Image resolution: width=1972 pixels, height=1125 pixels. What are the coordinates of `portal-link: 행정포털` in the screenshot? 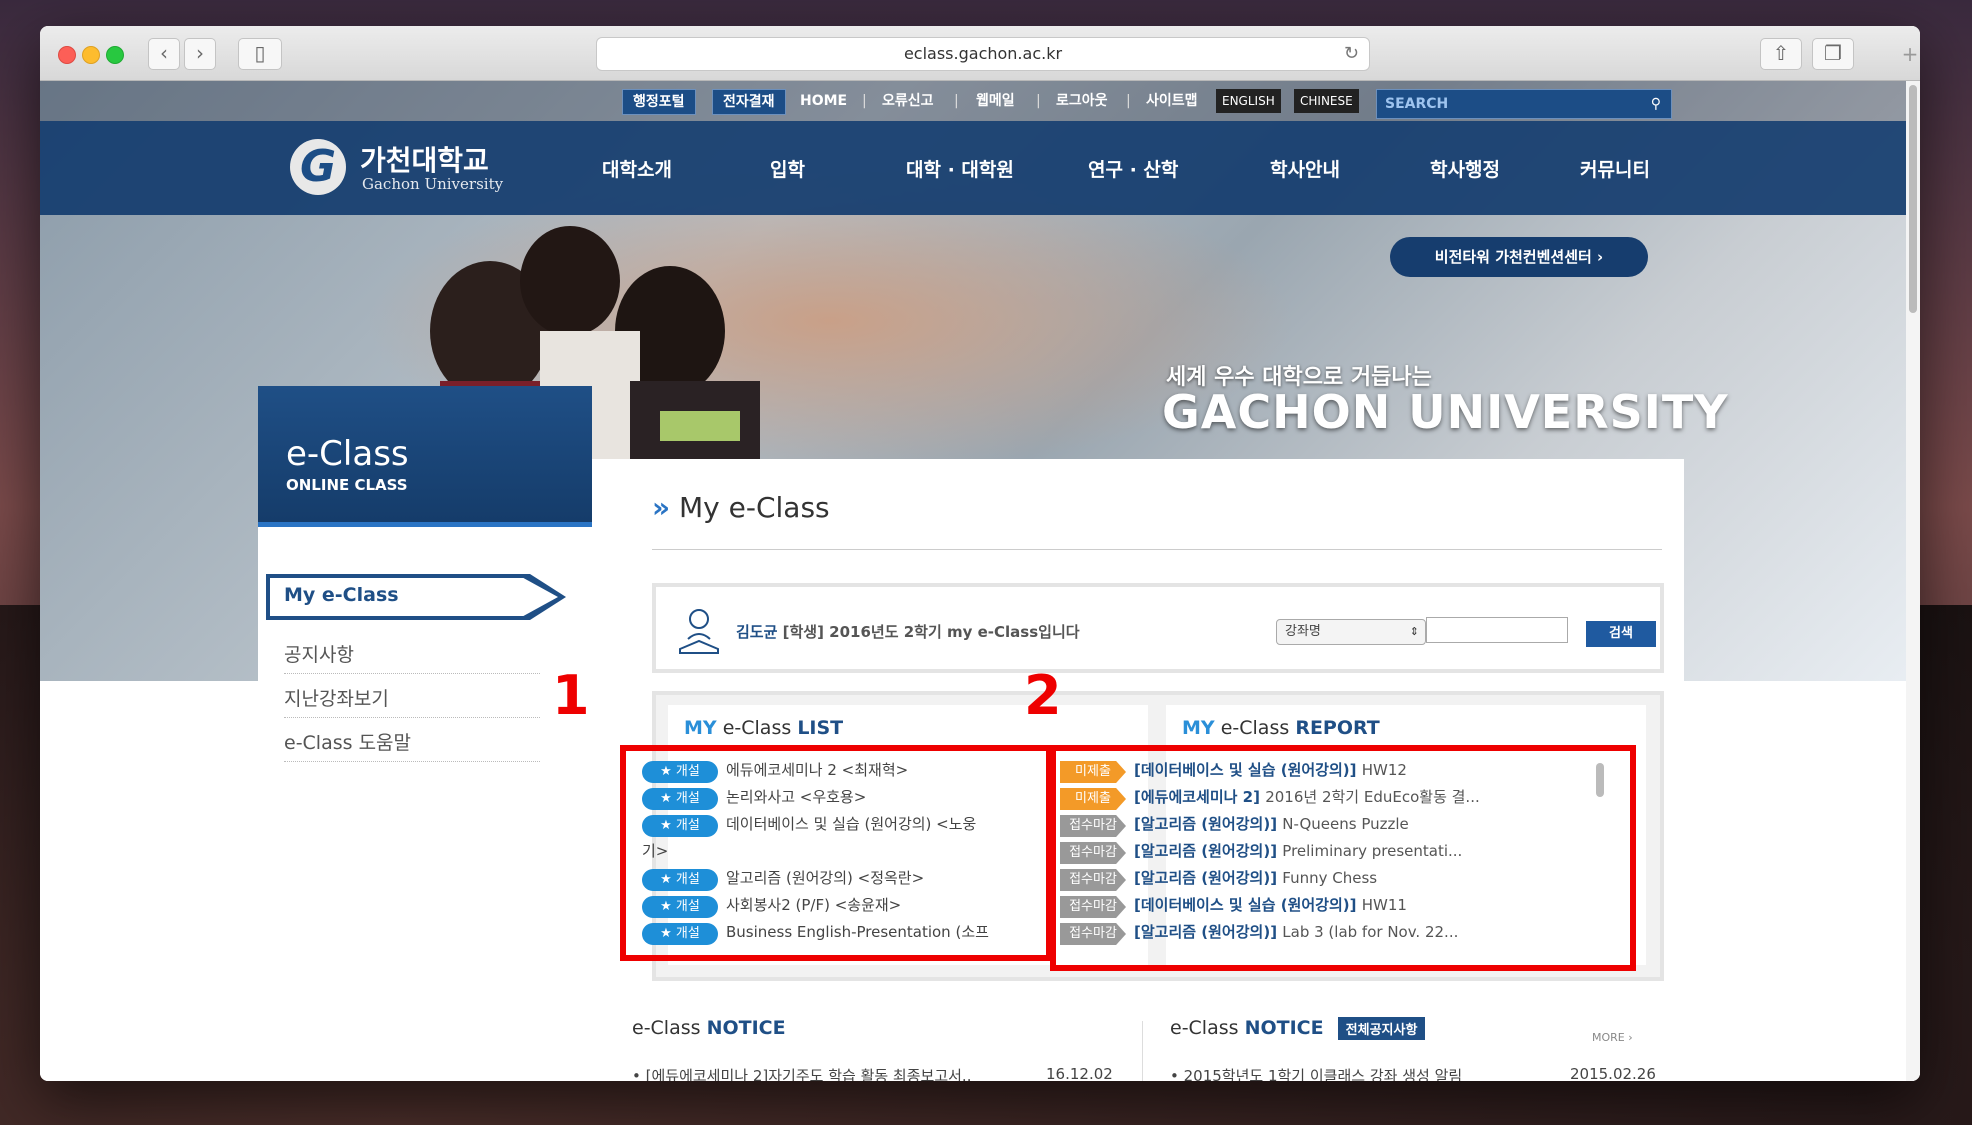 It's located at (659, 102).